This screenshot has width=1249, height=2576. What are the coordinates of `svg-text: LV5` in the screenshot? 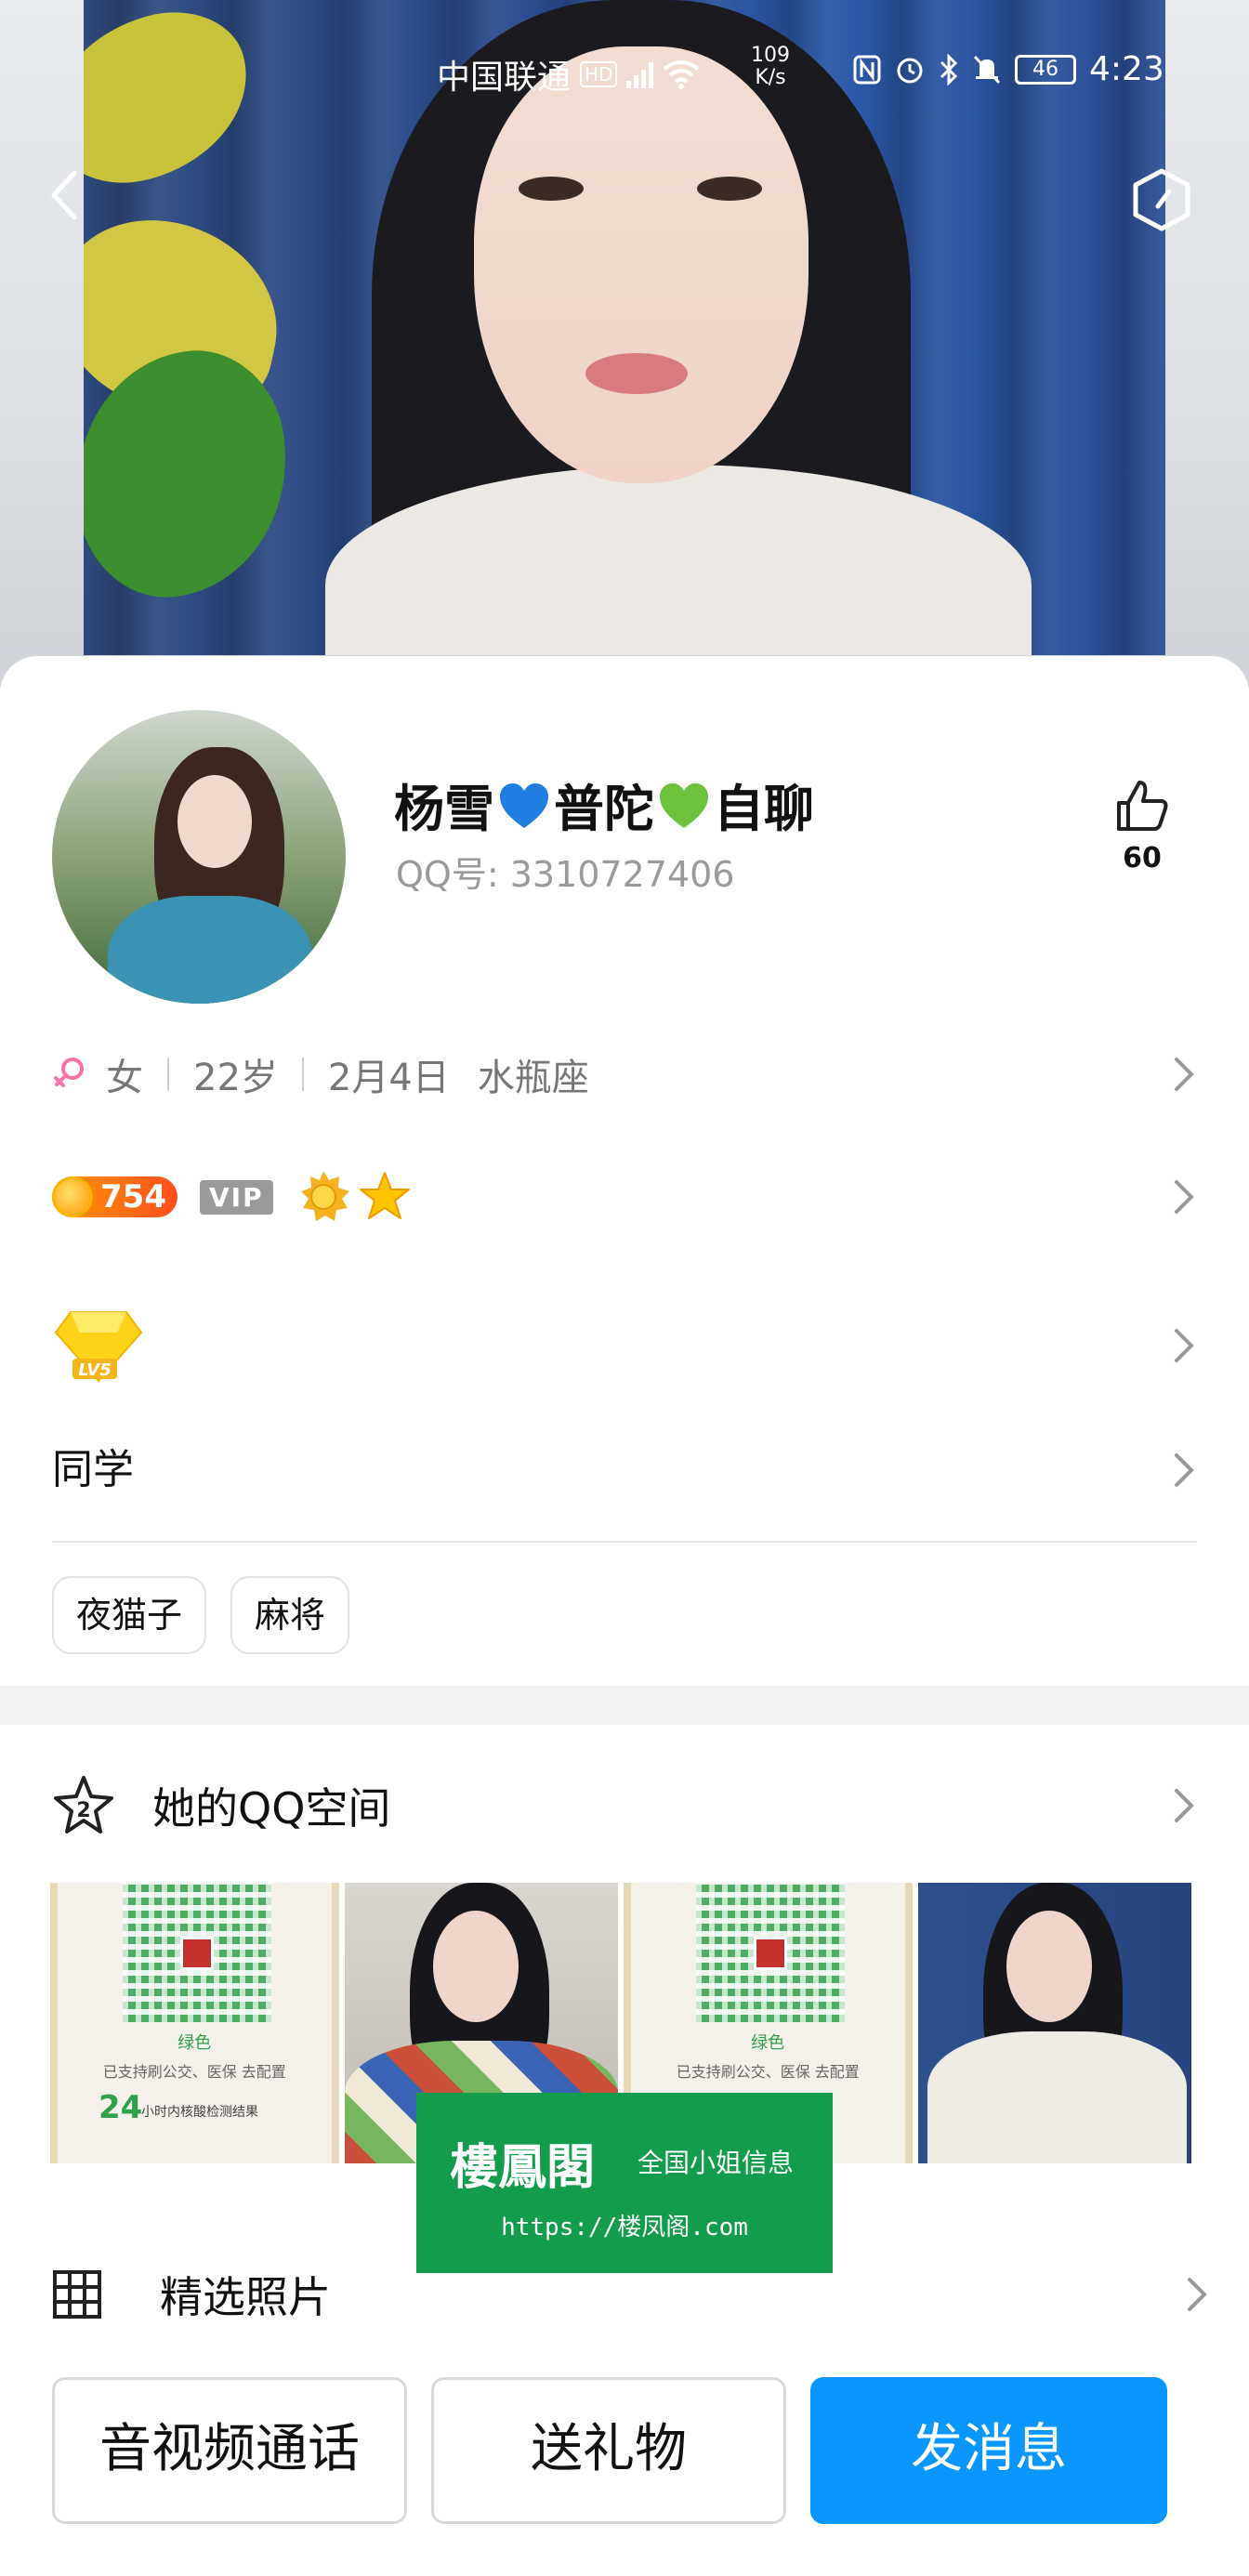 It's located at (94, 1370).